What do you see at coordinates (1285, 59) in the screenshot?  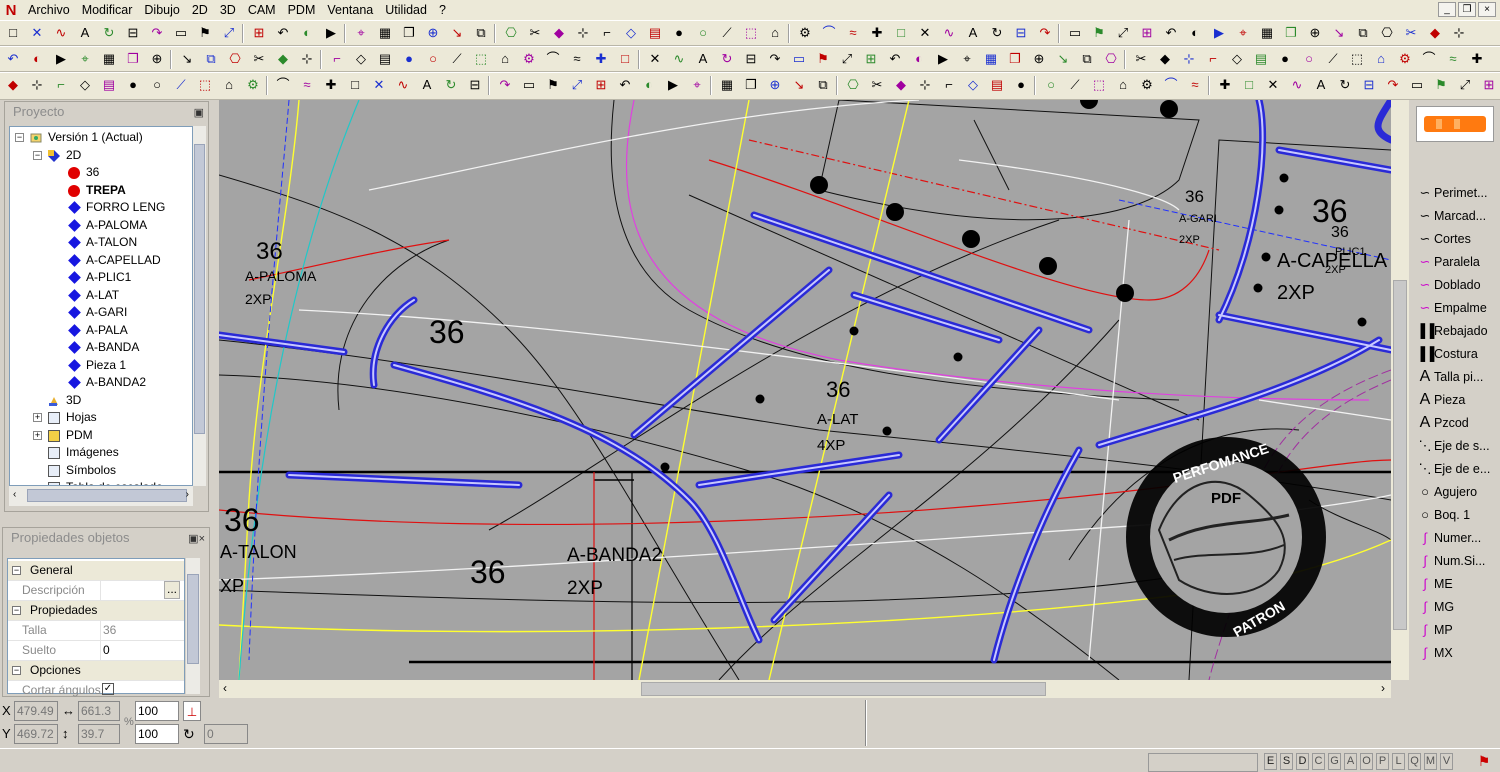 I see `toolbar-tool-icon: ●` at bounding box center [1285, 59].